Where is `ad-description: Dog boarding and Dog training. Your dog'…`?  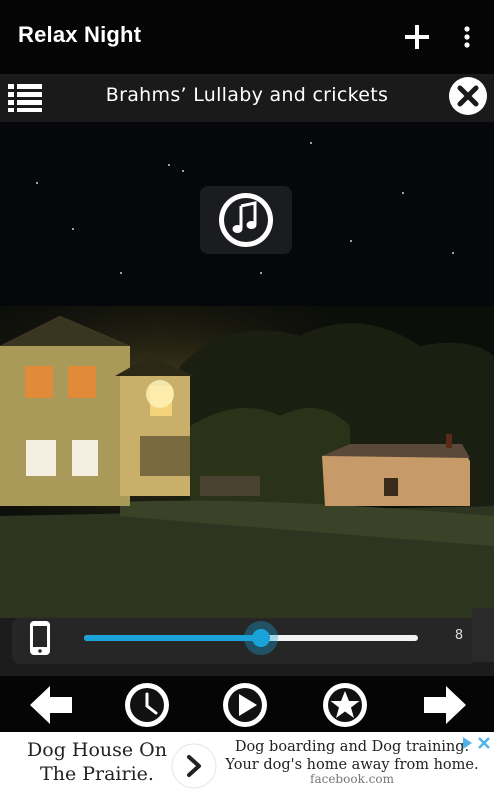 ad-description: Dog boarding and Dog training. Your dog'… is located at coordinates (352, 756).